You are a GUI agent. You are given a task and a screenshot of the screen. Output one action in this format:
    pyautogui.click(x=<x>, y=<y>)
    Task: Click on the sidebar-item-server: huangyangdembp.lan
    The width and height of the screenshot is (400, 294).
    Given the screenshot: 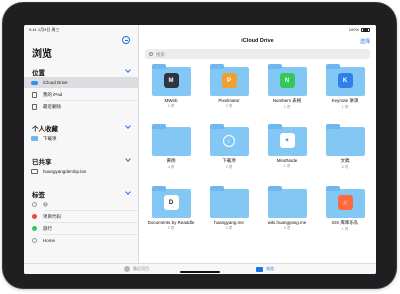 What is the action you would take?
    pyautogui.click(x=81, y=171)
    